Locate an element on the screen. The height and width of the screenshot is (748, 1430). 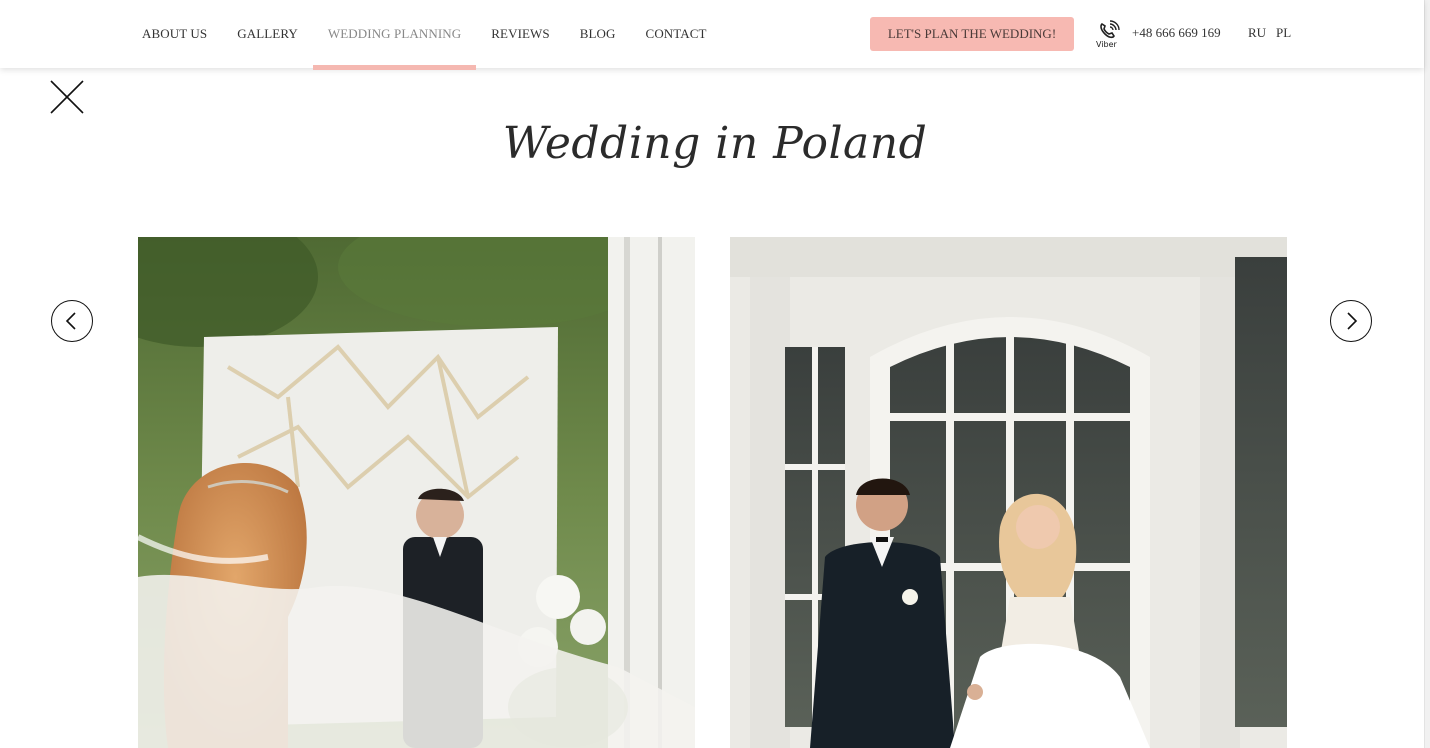
phone-link: +48 666 669 169 is located at coordinates (1176, 33).